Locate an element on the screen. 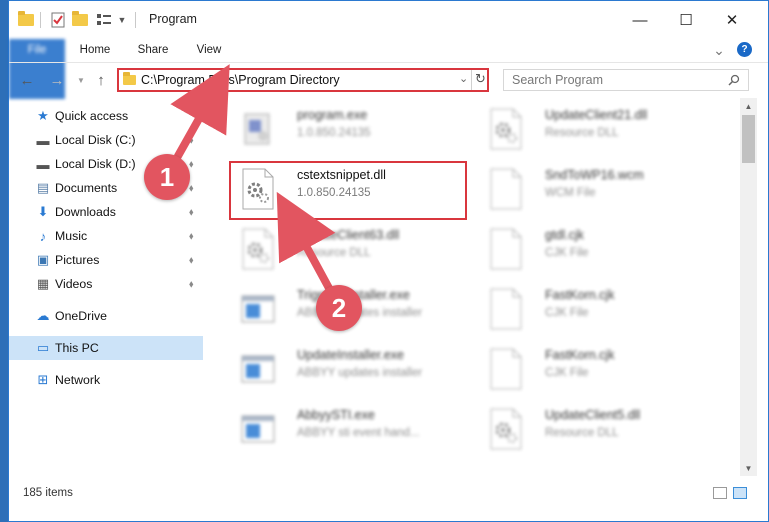 The width and height of the screenshot is (769, 522). arrow-to-file is located at coordinates (306, 242).